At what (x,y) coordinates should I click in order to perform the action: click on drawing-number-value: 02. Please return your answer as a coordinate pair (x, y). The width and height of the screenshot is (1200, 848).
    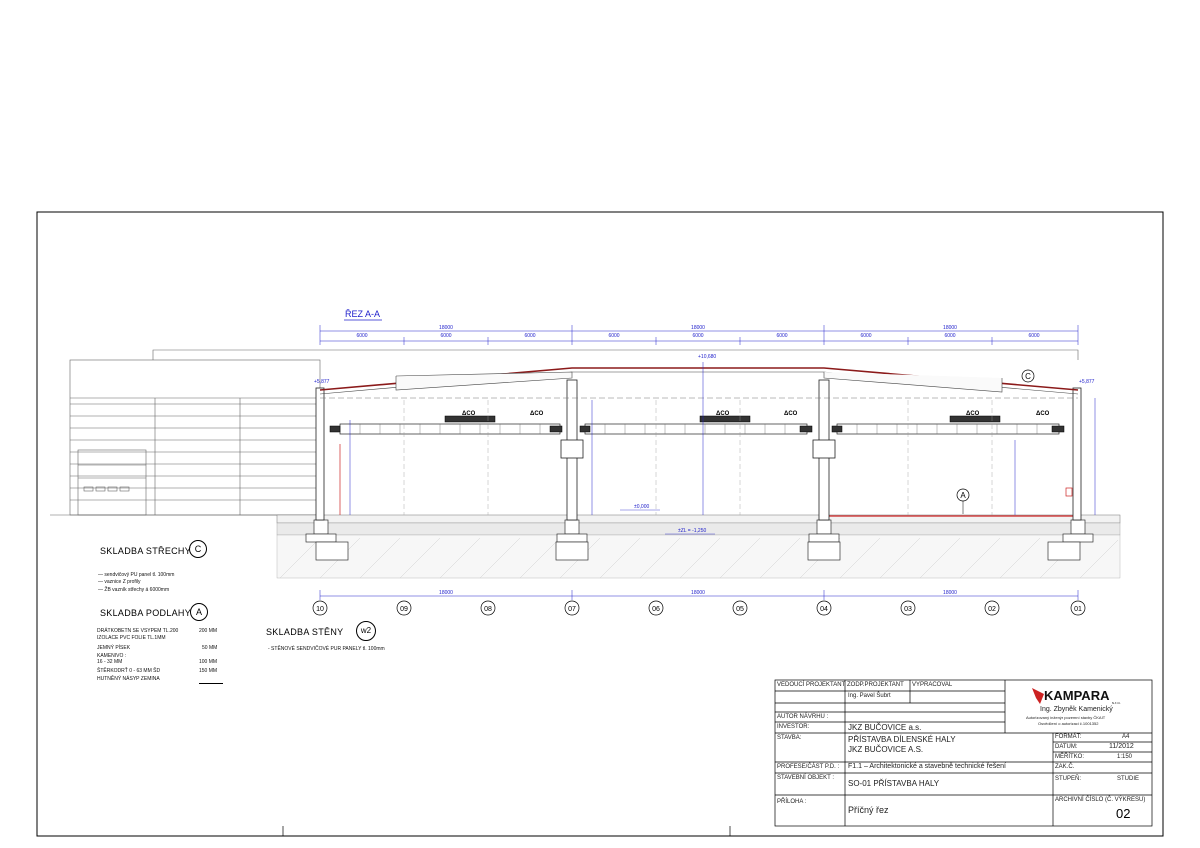
    Looking at the image, I should click on (1123, 813).